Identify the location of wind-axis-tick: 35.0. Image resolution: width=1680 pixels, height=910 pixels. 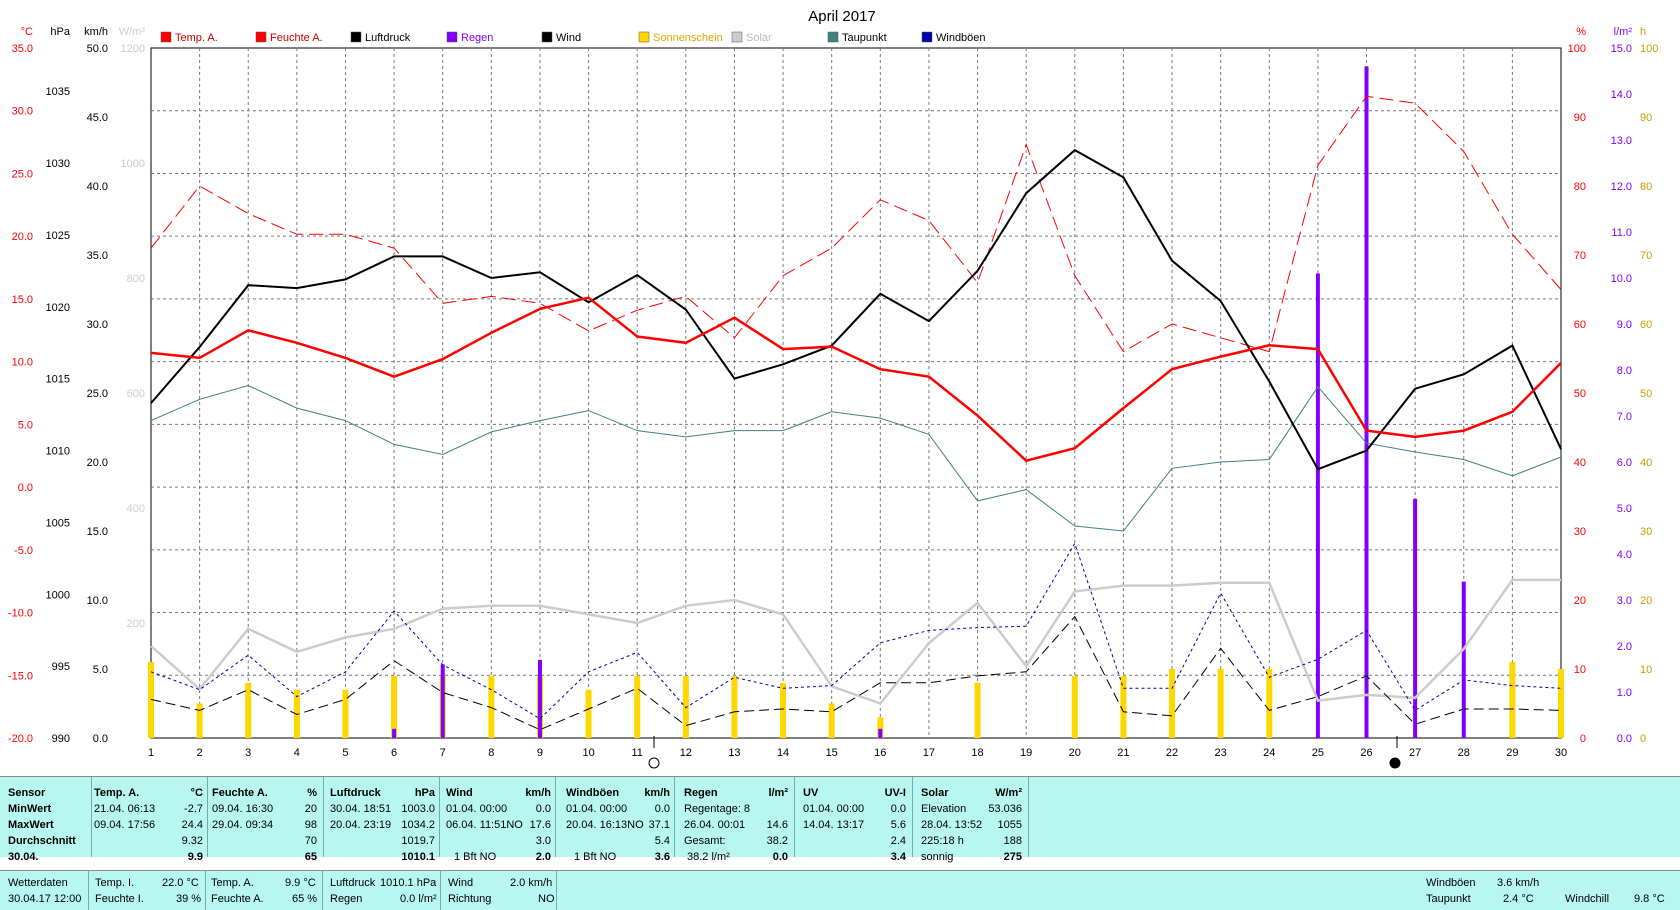
(97, 256).